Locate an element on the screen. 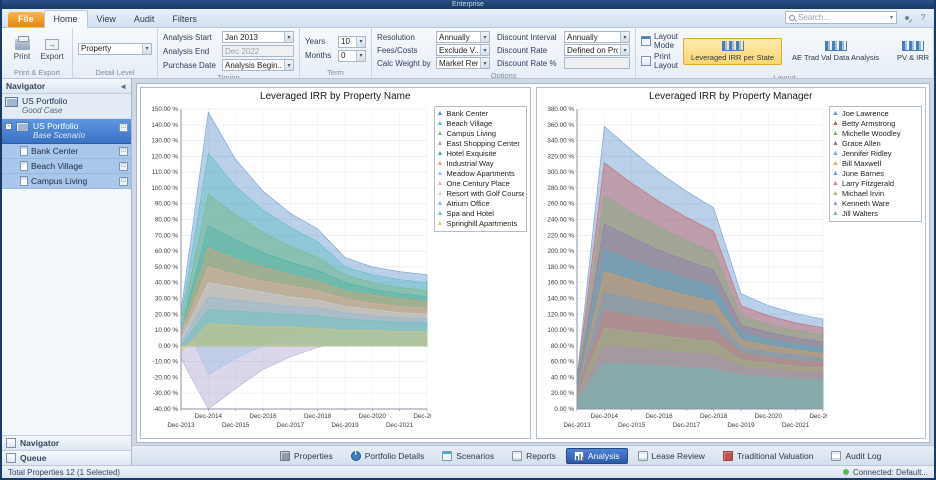 This screenshot has width=936, height=480. purchase-date-label: Purchase Date is located at coordinates (189, 65).